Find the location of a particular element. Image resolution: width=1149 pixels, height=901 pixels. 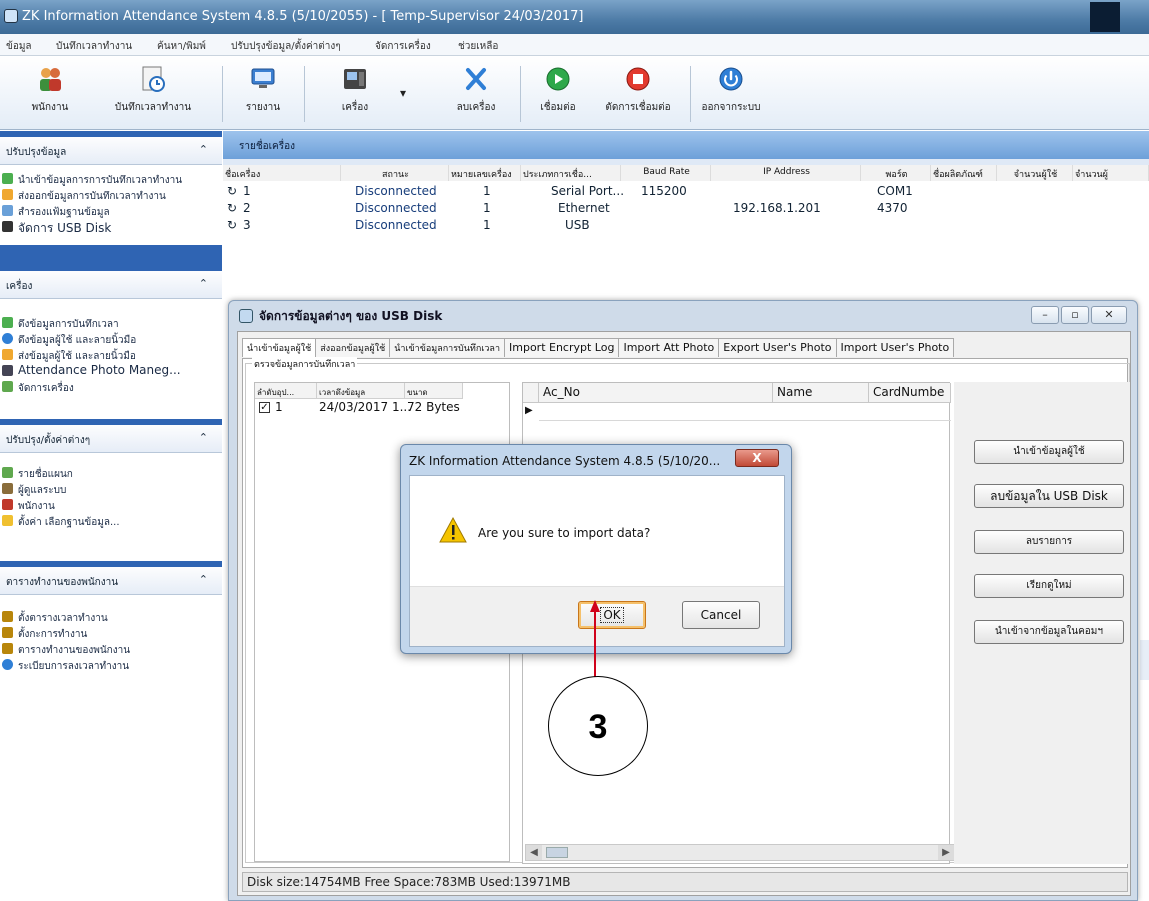

import-users-button: นำเข้าข้อมูลผู้ใช้ is located at coordinates (1049, 452).